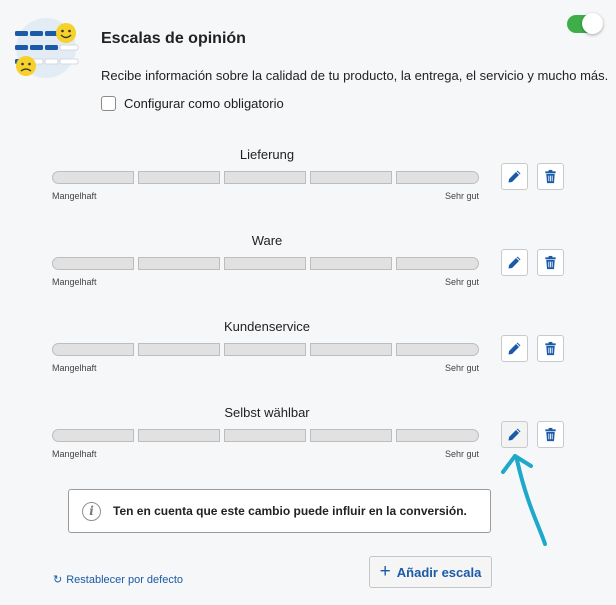 This screenshot has width=616, height=605. I want to click on opinion-scales-logo, so click(47, 48).